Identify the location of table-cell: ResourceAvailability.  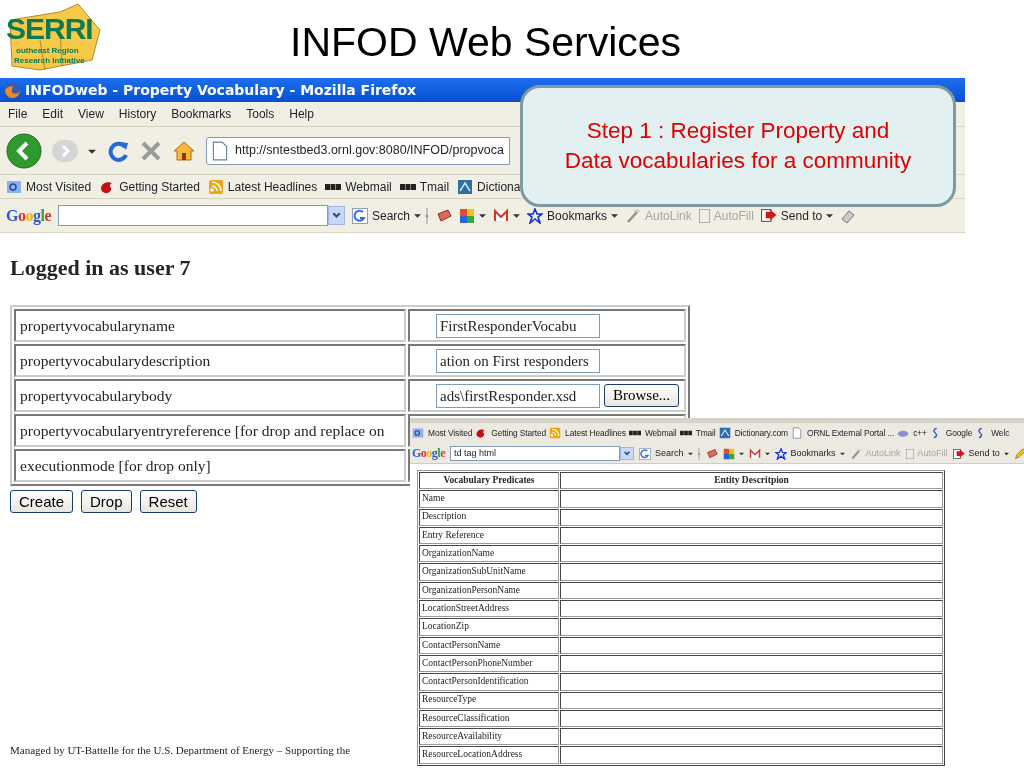
(489, 737).